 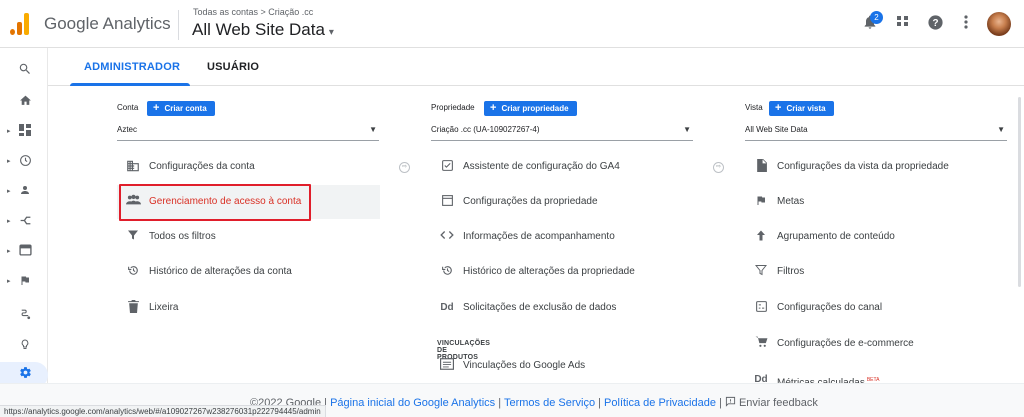 I want to click on channel-settings-item: Configurações do canal, so click(x=876, y=308).